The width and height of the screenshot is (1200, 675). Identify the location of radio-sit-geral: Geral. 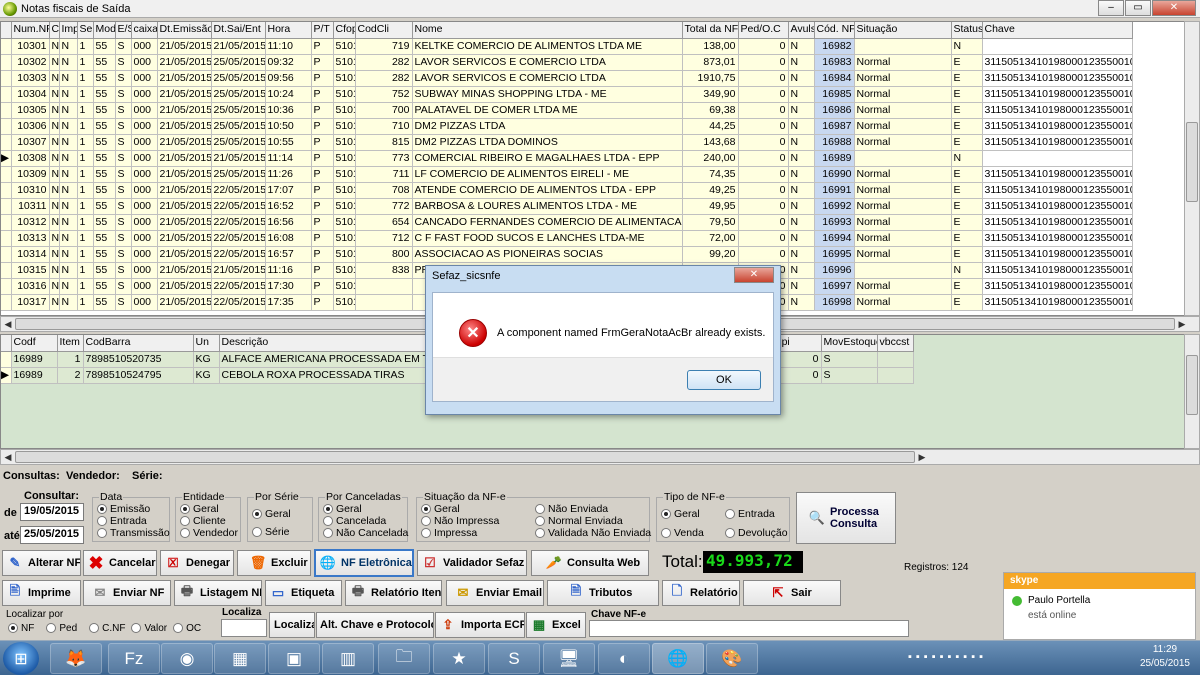
(460, 509).